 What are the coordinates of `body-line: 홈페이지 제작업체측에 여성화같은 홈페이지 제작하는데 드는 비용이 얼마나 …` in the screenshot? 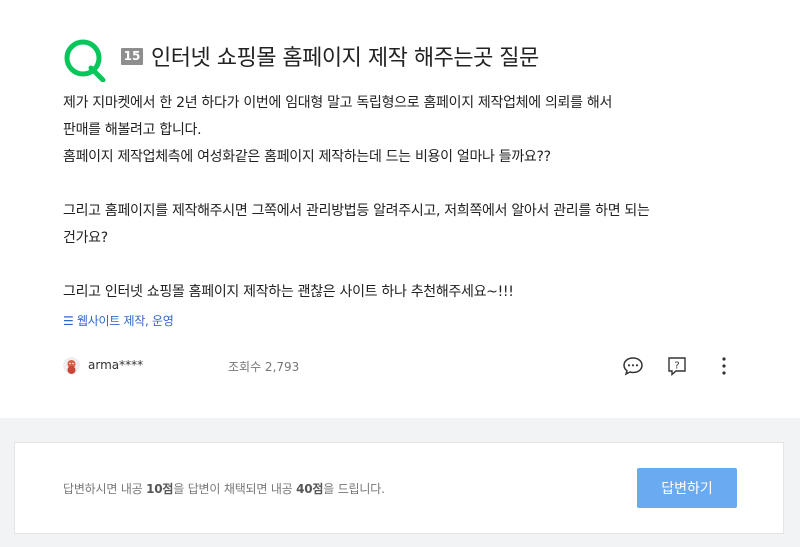 It's located at (307, 157).